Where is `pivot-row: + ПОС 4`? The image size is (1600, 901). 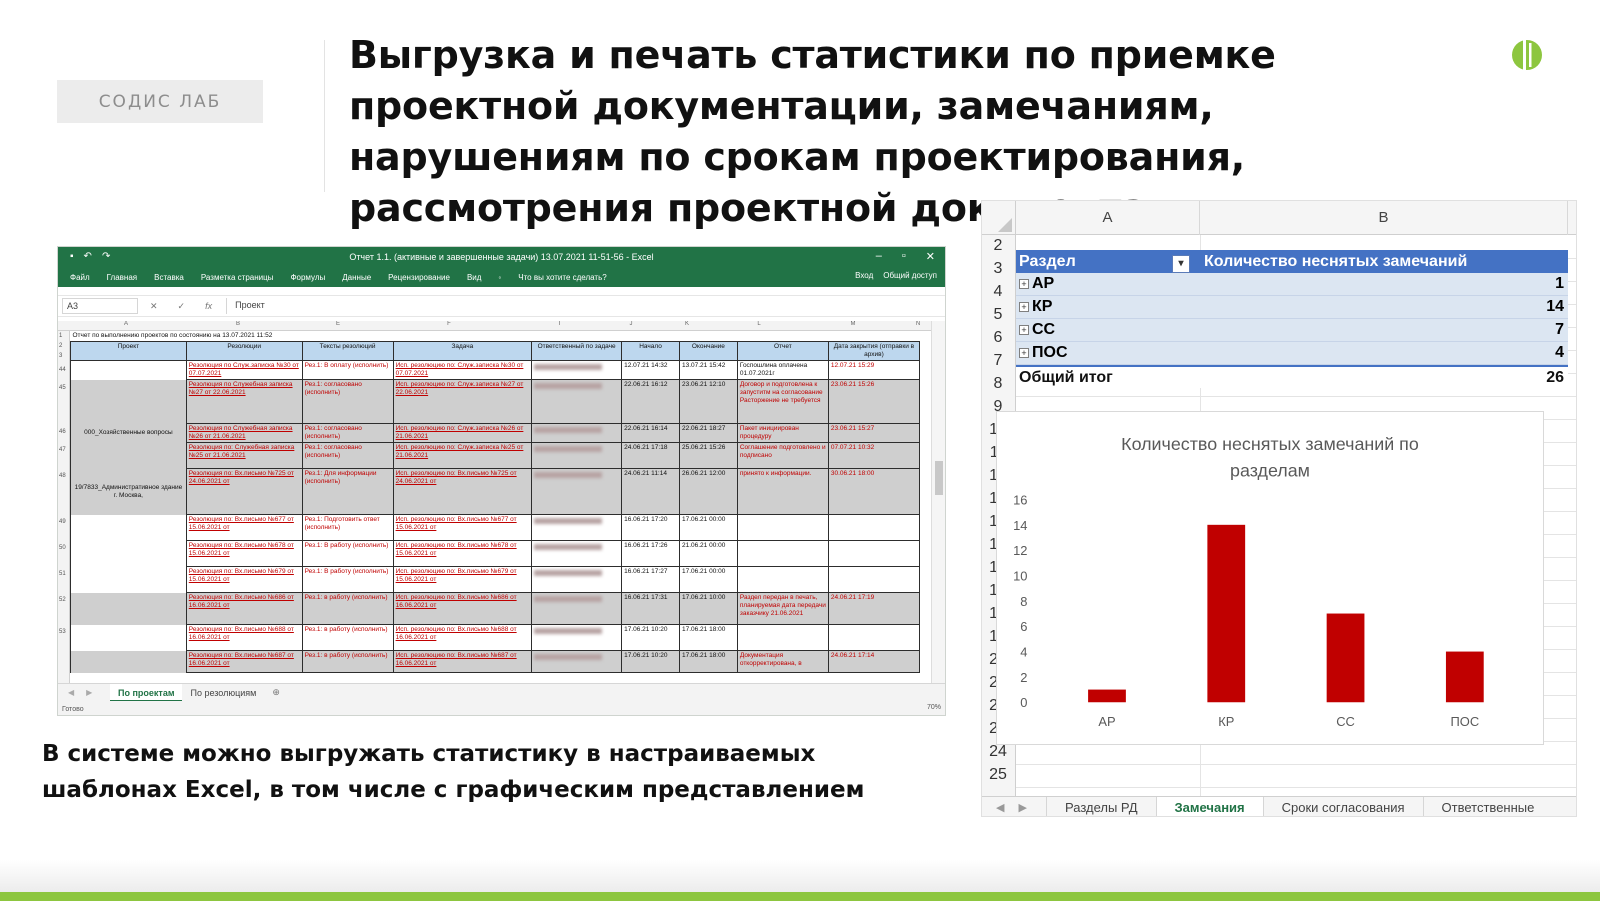
pivot-row: + ПОС 4 is located at coordinates (1292, 353).